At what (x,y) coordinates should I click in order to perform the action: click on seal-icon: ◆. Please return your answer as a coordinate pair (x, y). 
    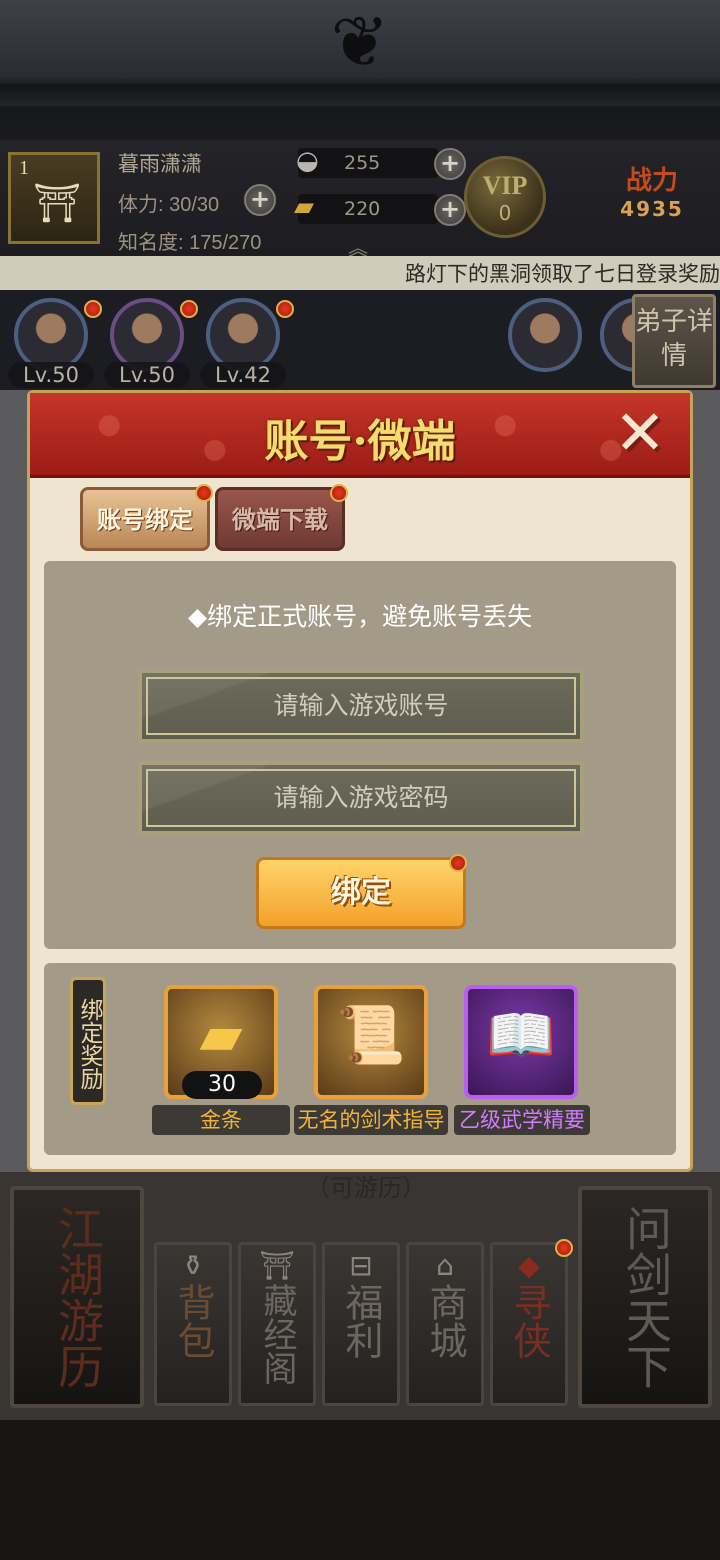
    Looking at the image, I should click on (529, 1265).